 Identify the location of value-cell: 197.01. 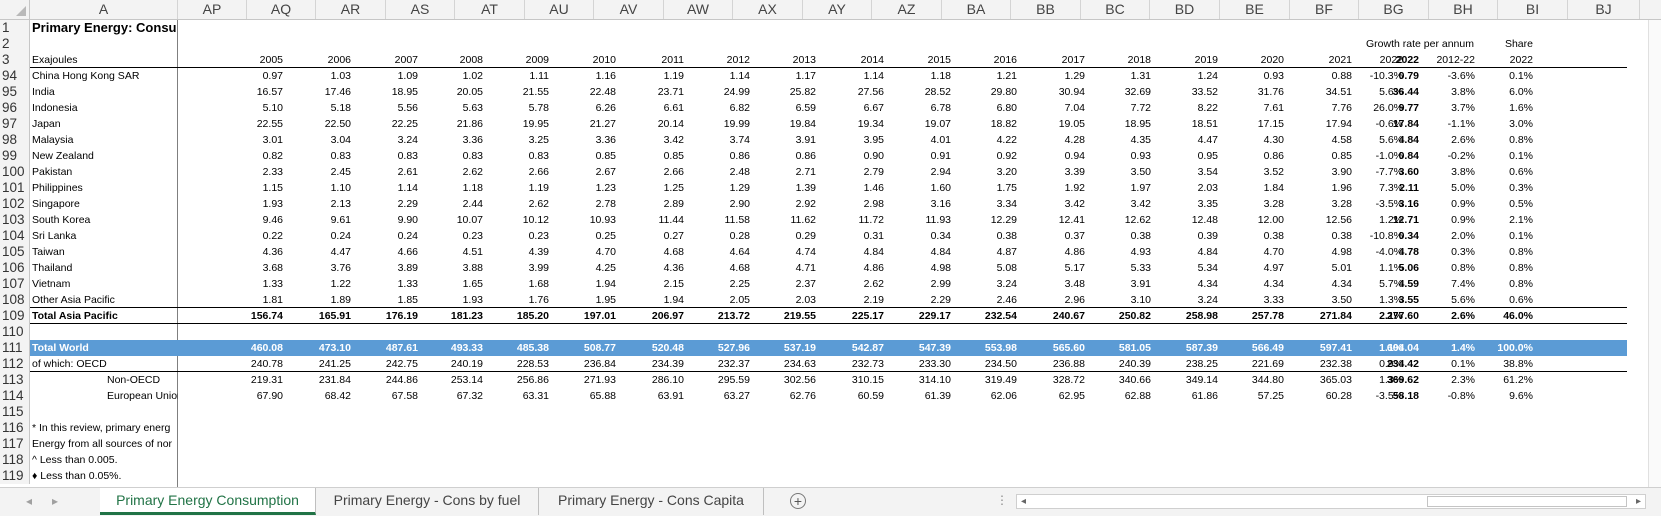
(586, 316).